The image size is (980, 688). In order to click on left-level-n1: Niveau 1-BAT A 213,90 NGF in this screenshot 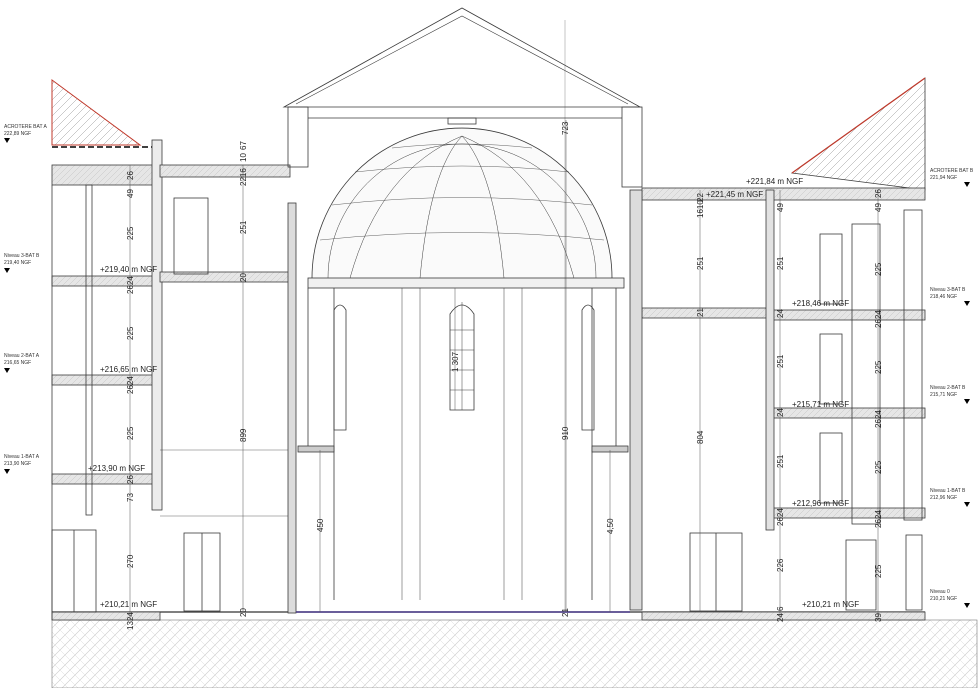, I will do `click(22, 464)`.